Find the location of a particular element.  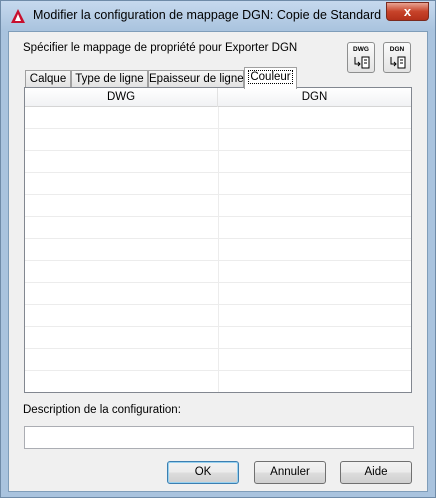

column-divider is located at coordinates (218, 249).